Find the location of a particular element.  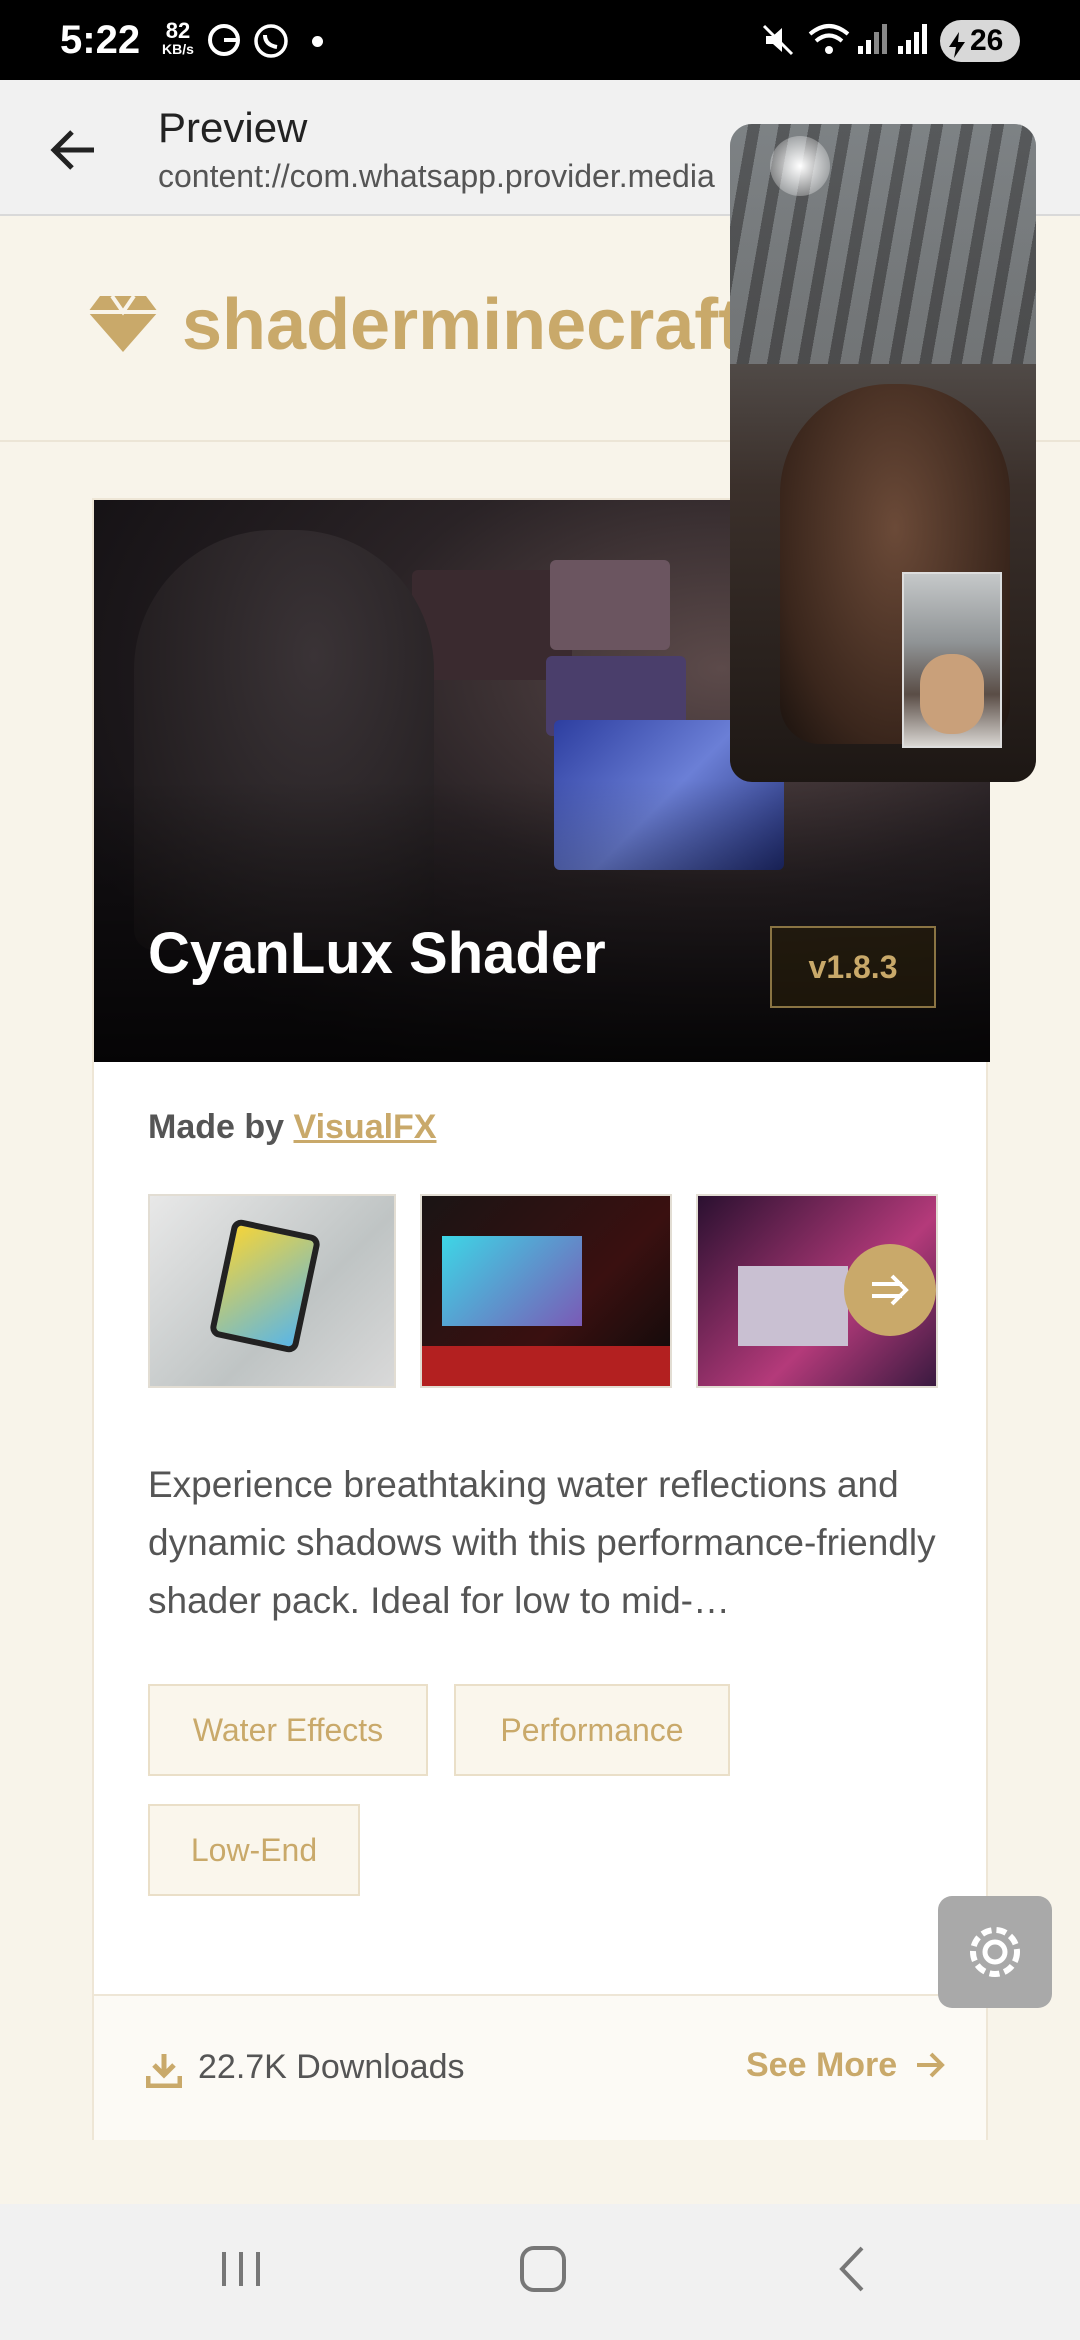

desk-glow is located at coordinates (546, 1366).